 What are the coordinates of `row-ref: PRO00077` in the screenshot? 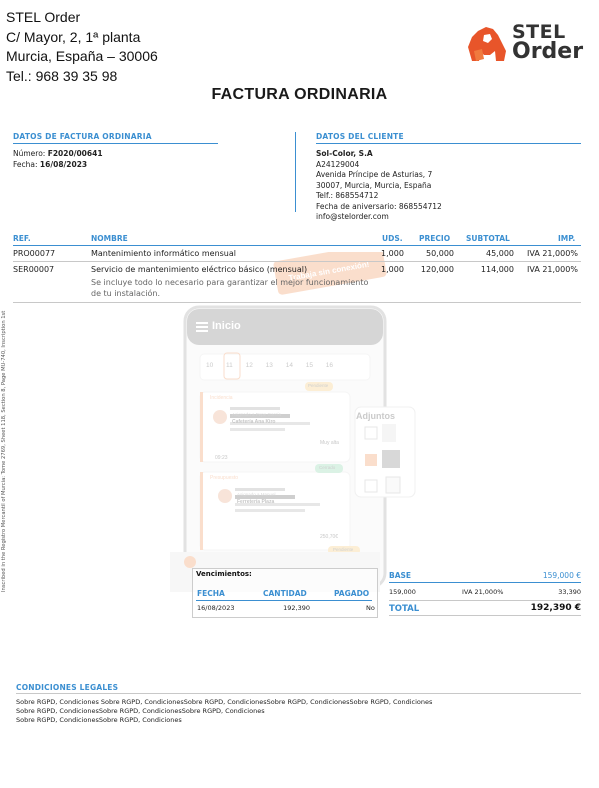 It's located at (34, 253).